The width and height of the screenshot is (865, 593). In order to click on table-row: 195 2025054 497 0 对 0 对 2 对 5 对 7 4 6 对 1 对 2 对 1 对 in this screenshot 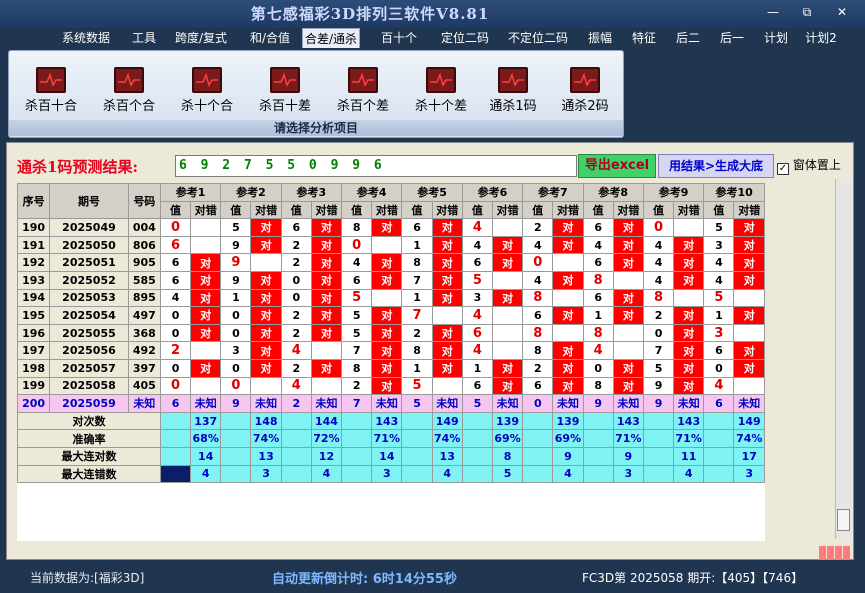, I will do `click(390, 315)`.